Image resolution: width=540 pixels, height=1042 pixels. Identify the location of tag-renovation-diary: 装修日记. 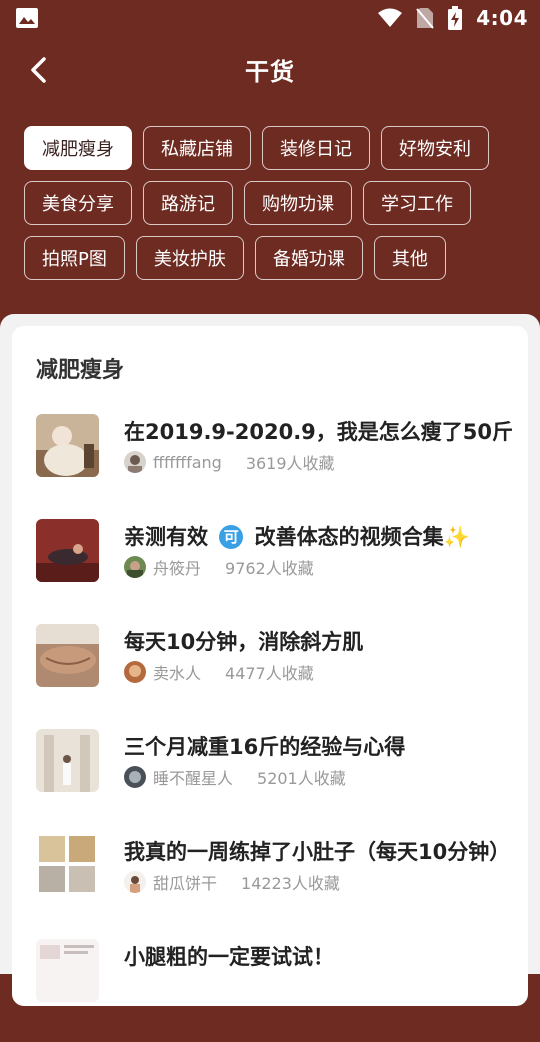
(316, 148).